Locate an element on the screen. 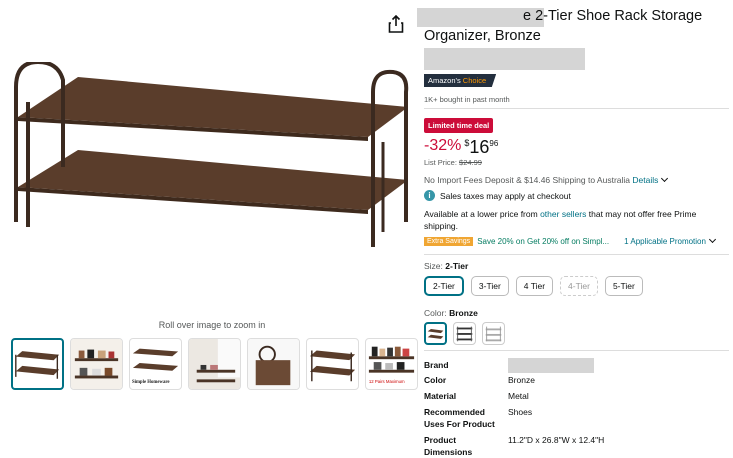  price-whole: 16 is located at coordinates (479, 147).